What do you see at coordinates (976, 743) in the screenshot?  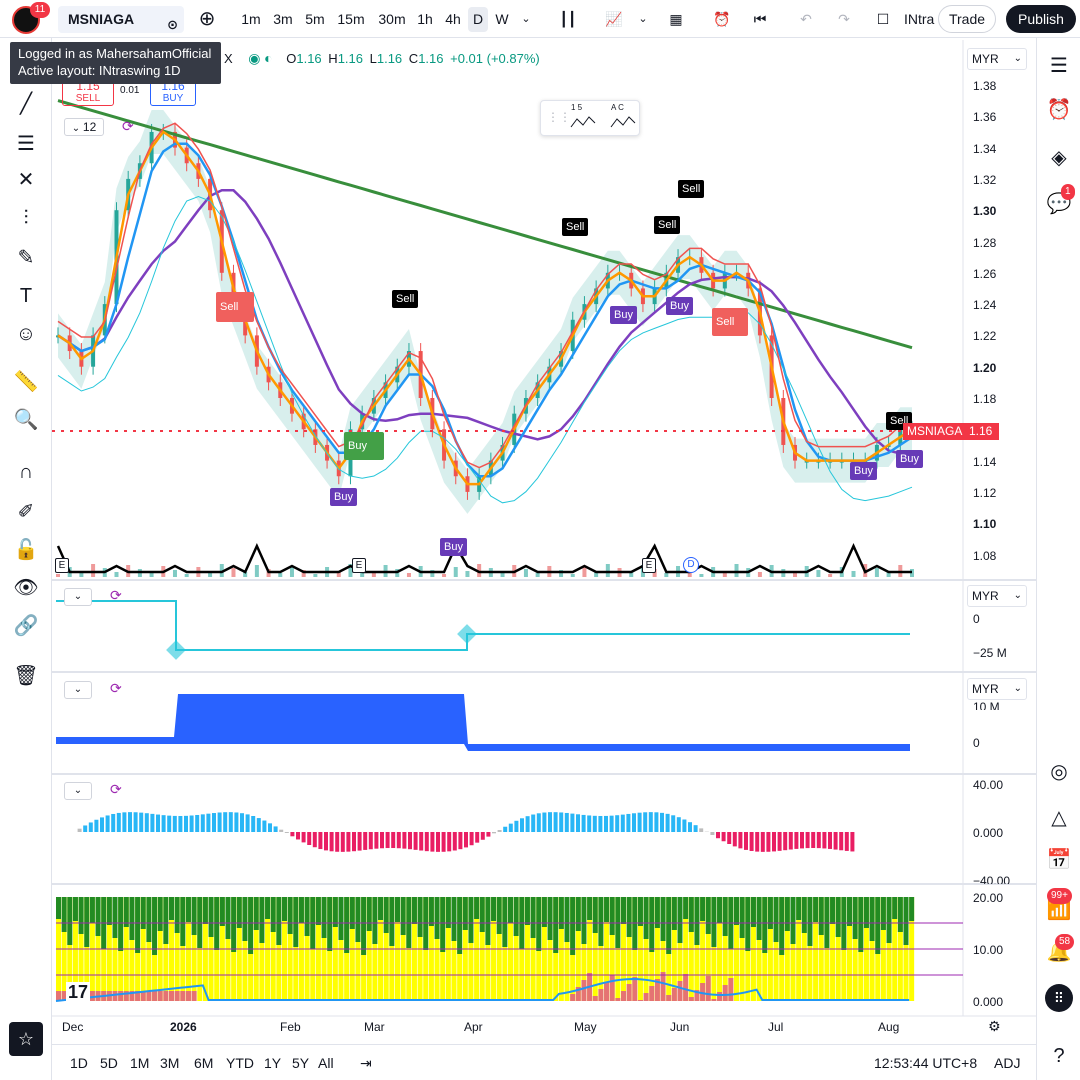 I see `pane3-axis-label: 0` at bounding box center [976, 743].